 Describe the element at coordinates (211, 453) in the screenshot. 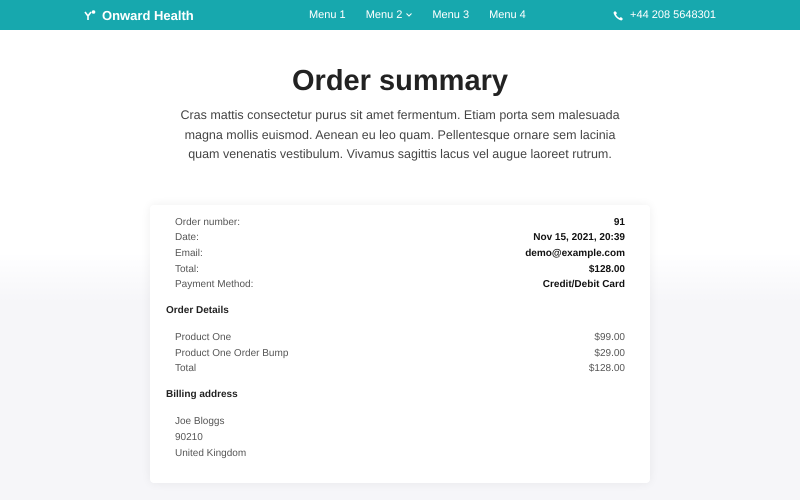

I see `address-line: United Kingdom` at that location.